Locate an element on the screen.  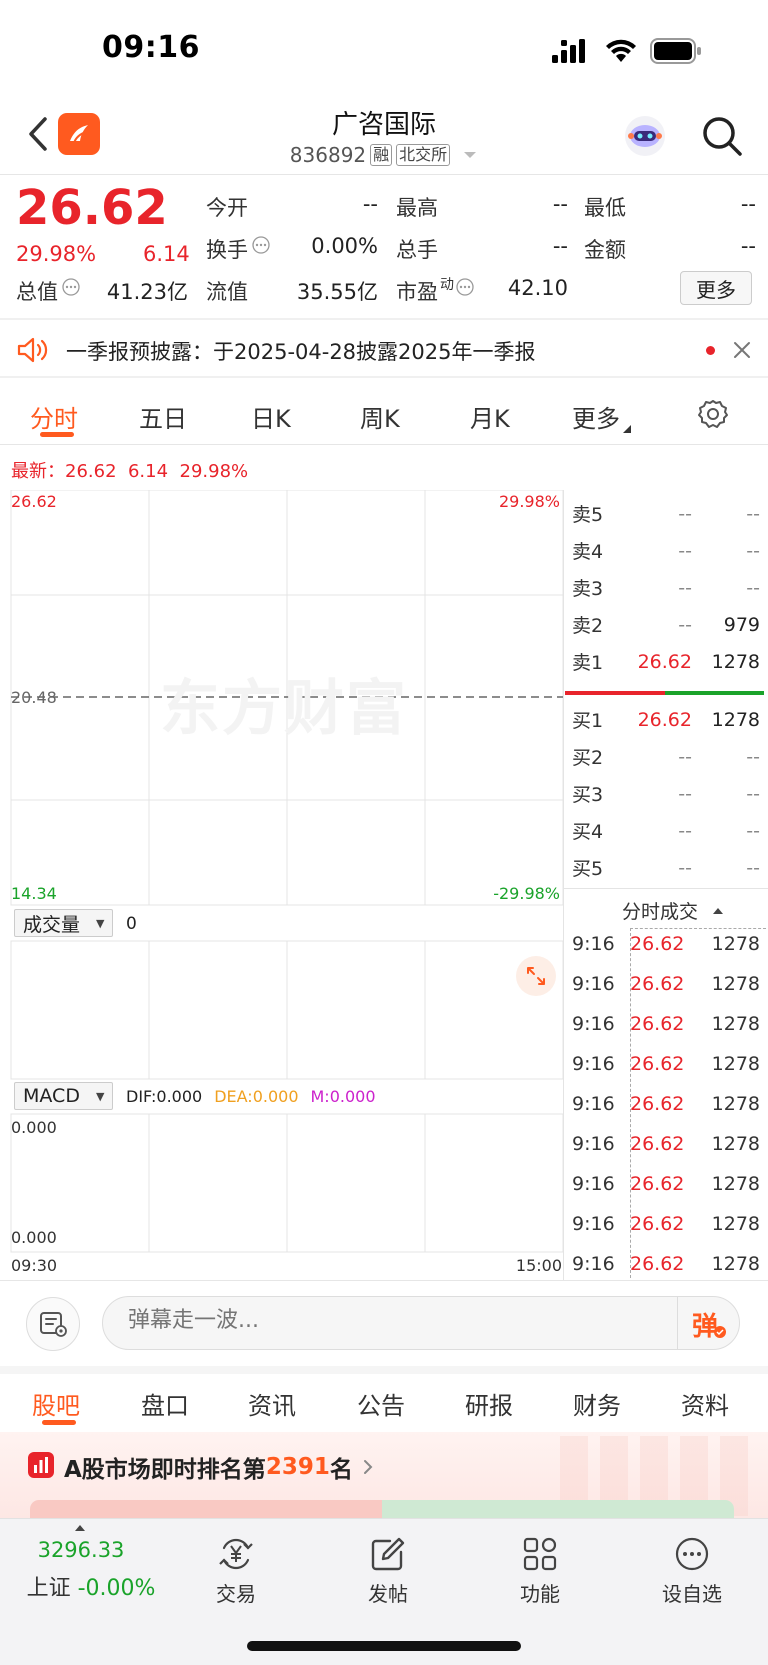
index-summary: 上证 -0.00% is located at coordinates (91, 1586).